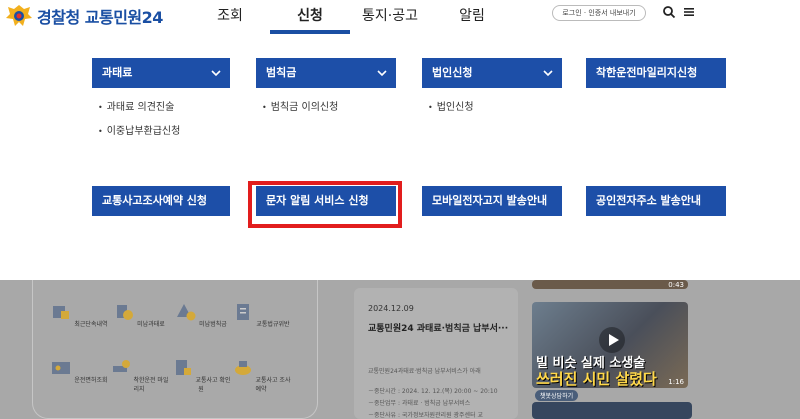 This screenshot has width=800, height=419. Describe the element at coordinates (19, 15) in the screenshot. I see `police-emblem-icon` at that location.